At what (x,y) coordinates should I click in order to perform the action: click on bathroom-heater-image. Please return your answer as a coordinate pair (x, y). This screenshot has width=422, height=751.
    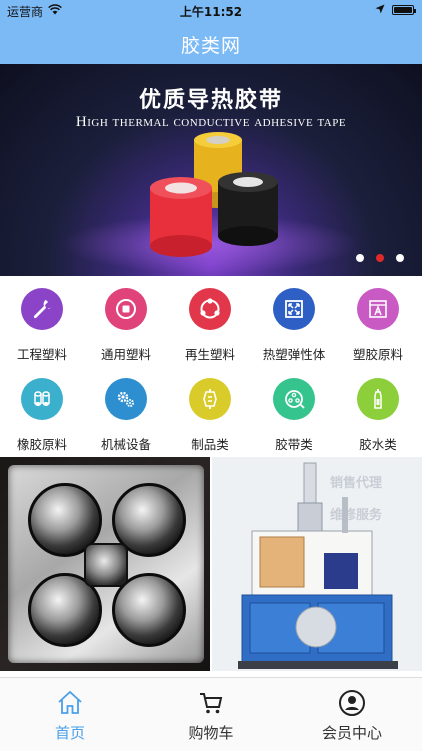
    Looking at the image, I should click on (105, 564).